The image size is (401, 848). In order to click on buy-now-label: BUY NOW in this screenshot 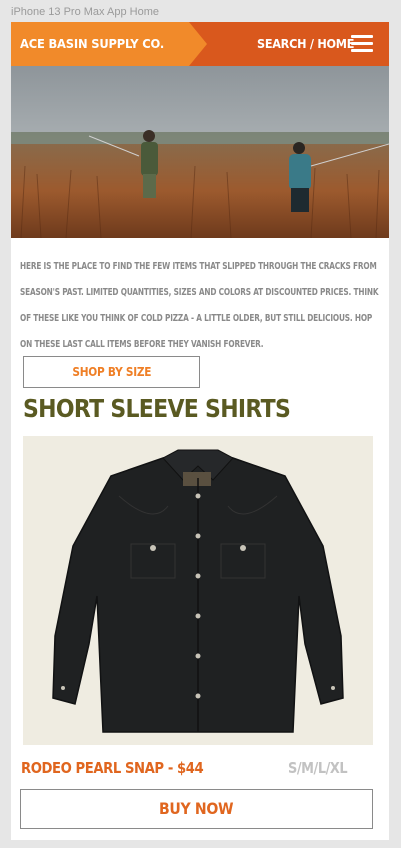, I will do `click(196, 808)`.